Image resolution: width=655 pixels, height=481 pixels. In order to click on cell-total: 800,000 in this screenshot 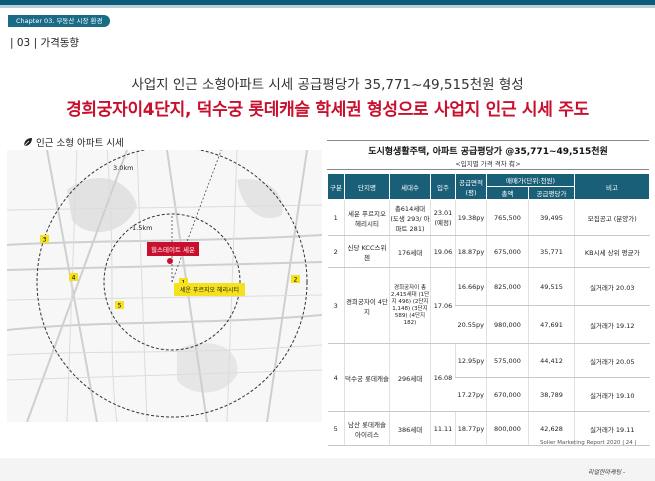, I will do `click(507, 428)`.